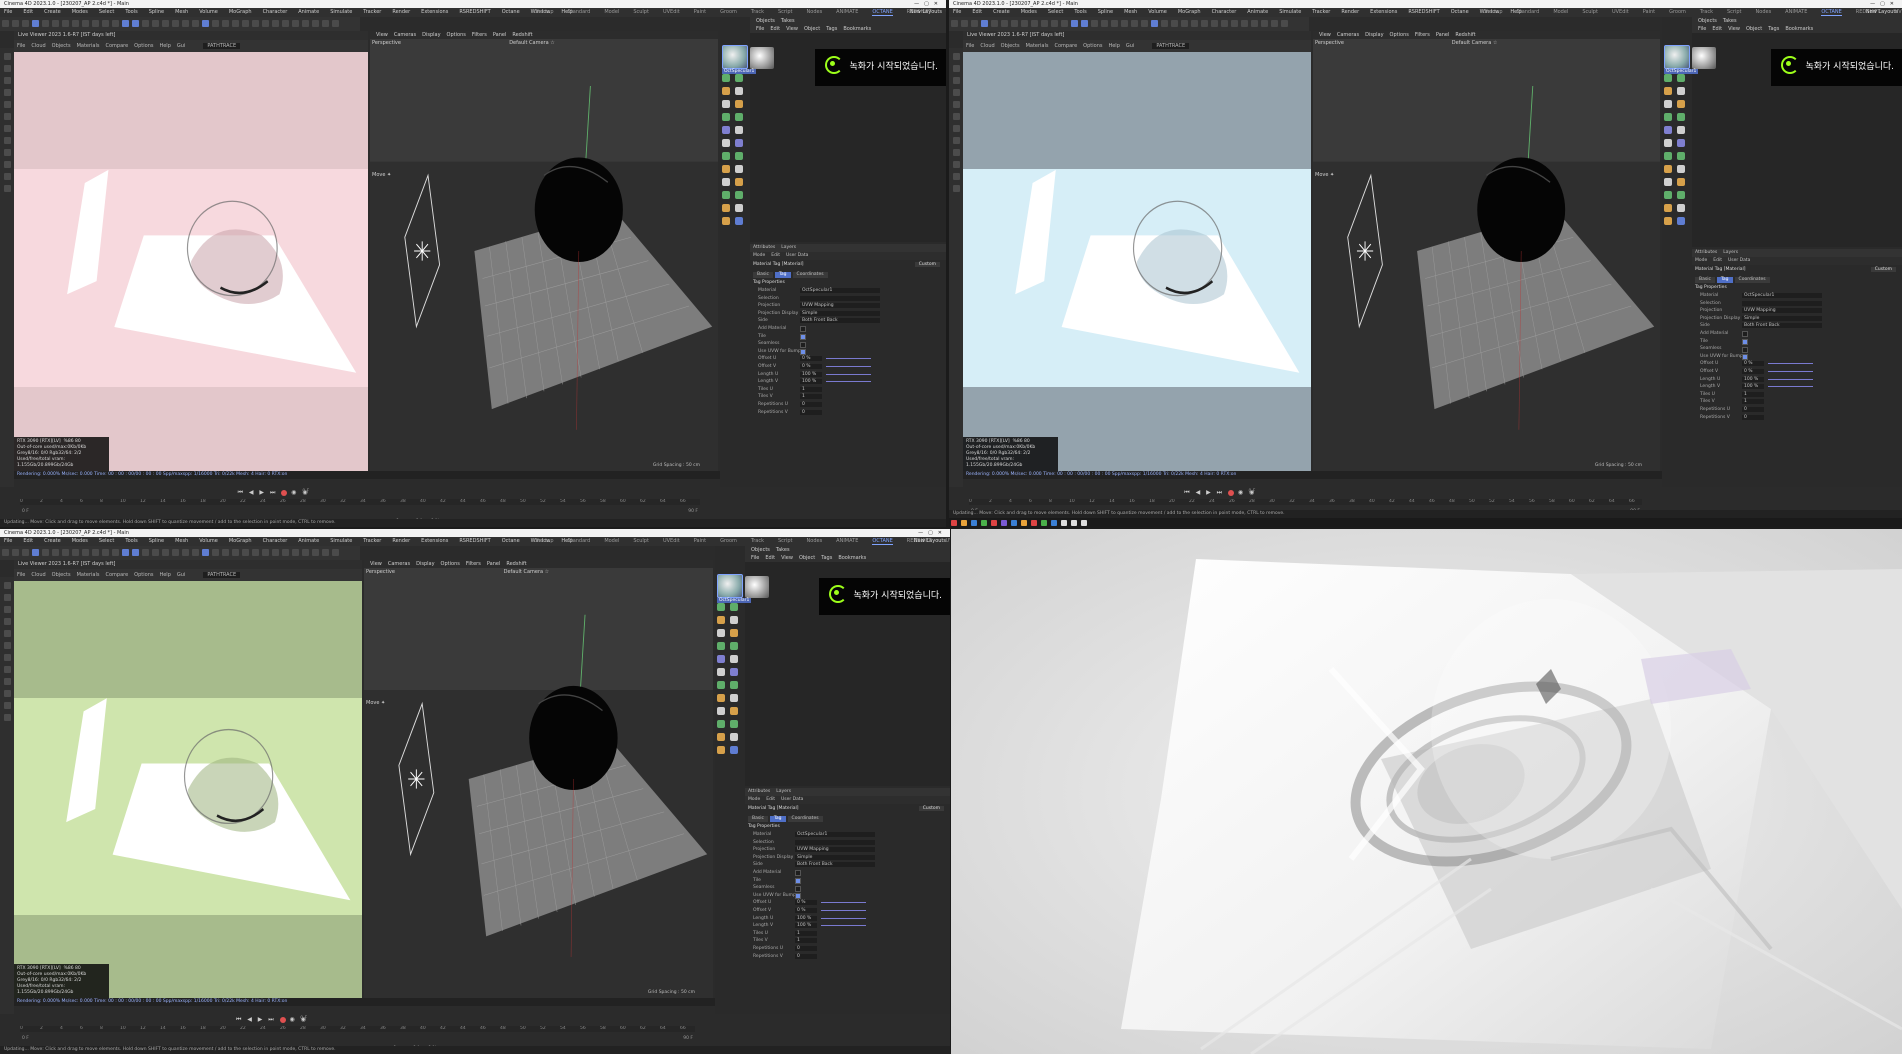 This screenshot has width=1902, height=1054. What do you see at coordinates (1884, 4) in the screenshot?
I see `window-controls: —▢✕` at bounding box center [1884, 4].